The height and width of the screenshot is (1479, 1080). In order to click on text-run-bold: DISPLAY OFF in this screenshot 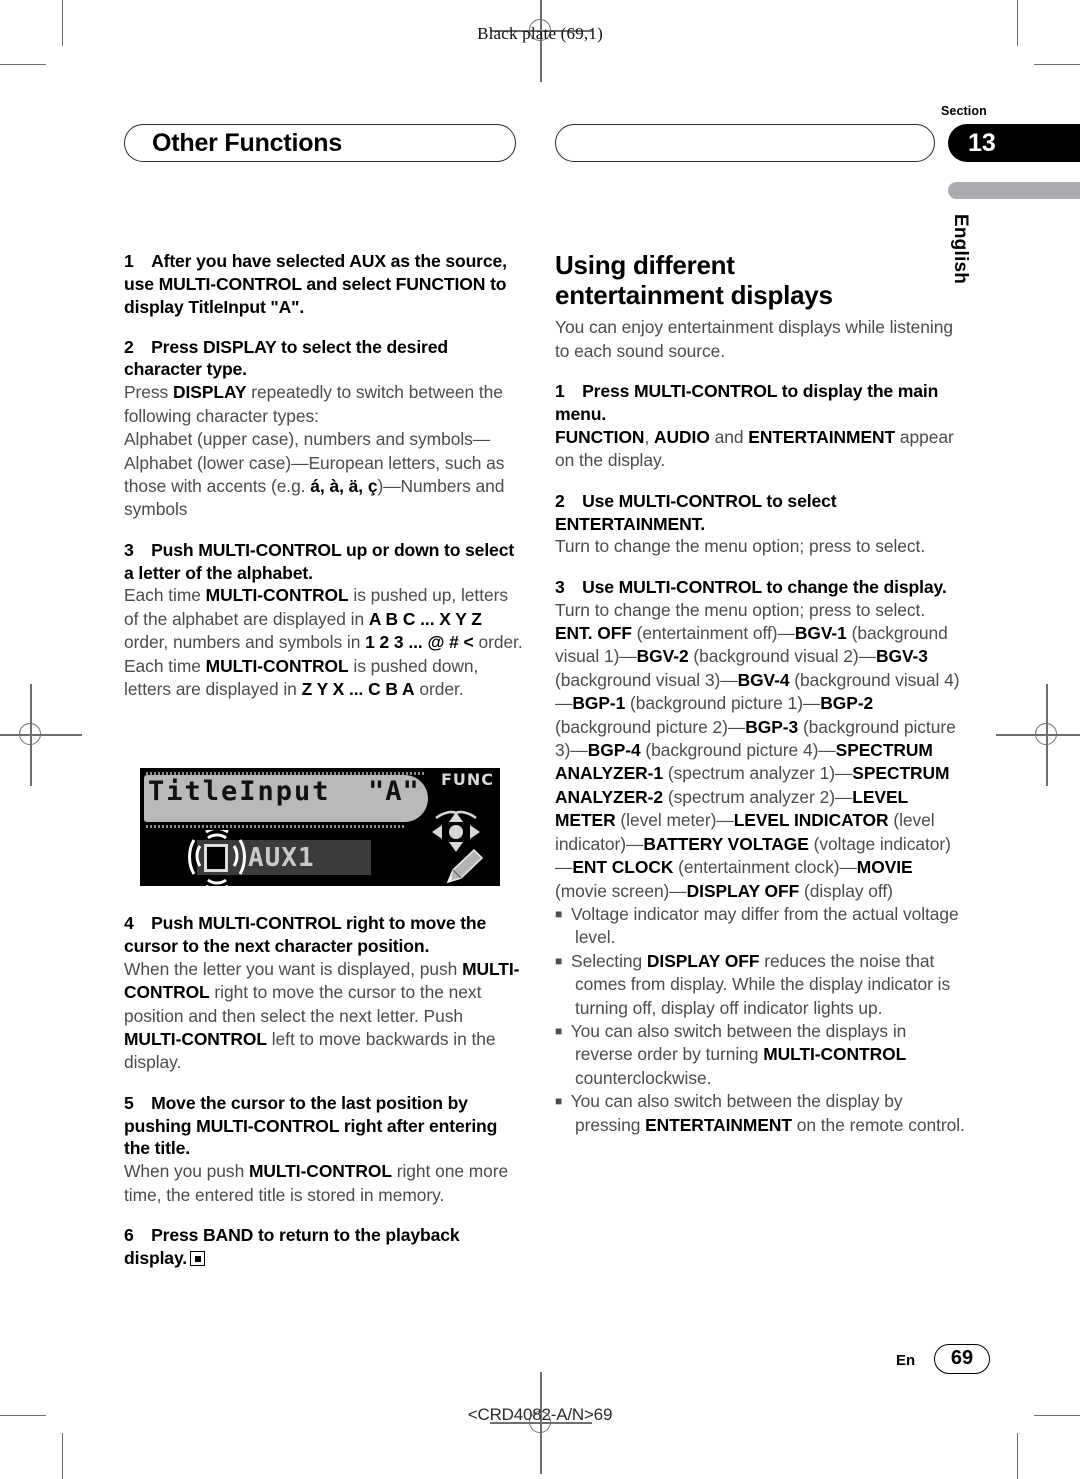, I will do `click(703, 960)`.